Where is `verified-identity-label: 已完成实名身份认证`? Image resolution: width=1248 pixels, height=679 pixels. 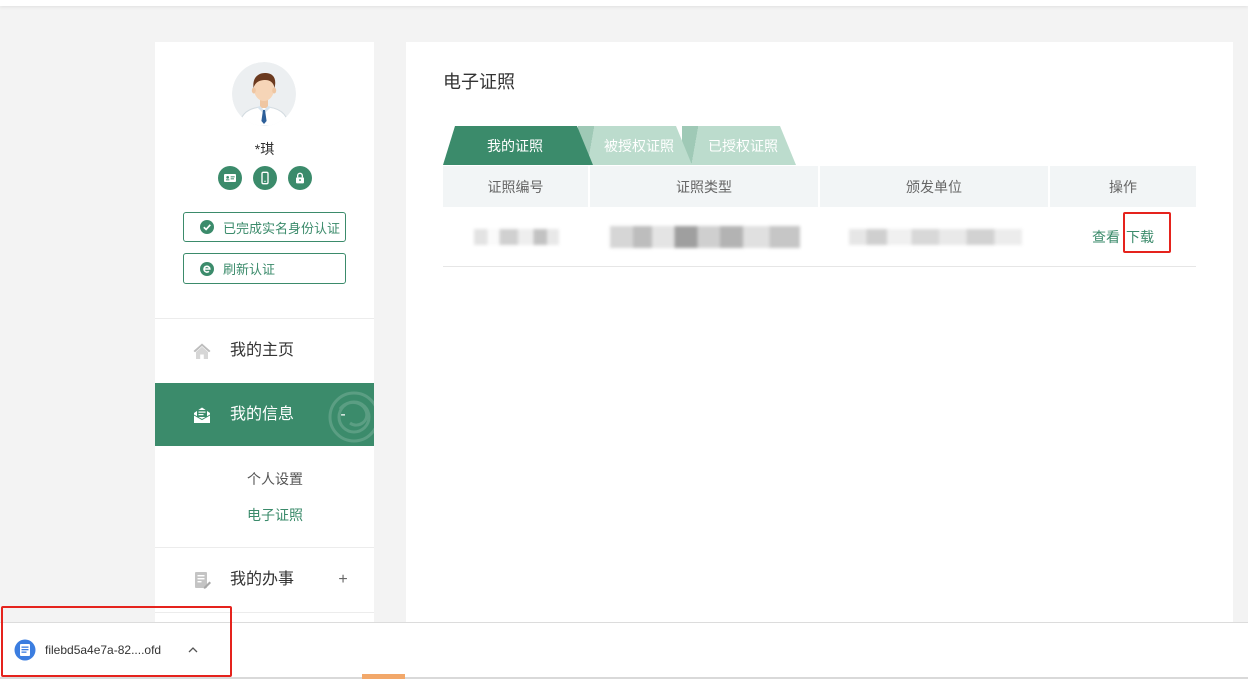
verified-identity-label: 已完成实名身份认证 is located at coordinates (282, 228).